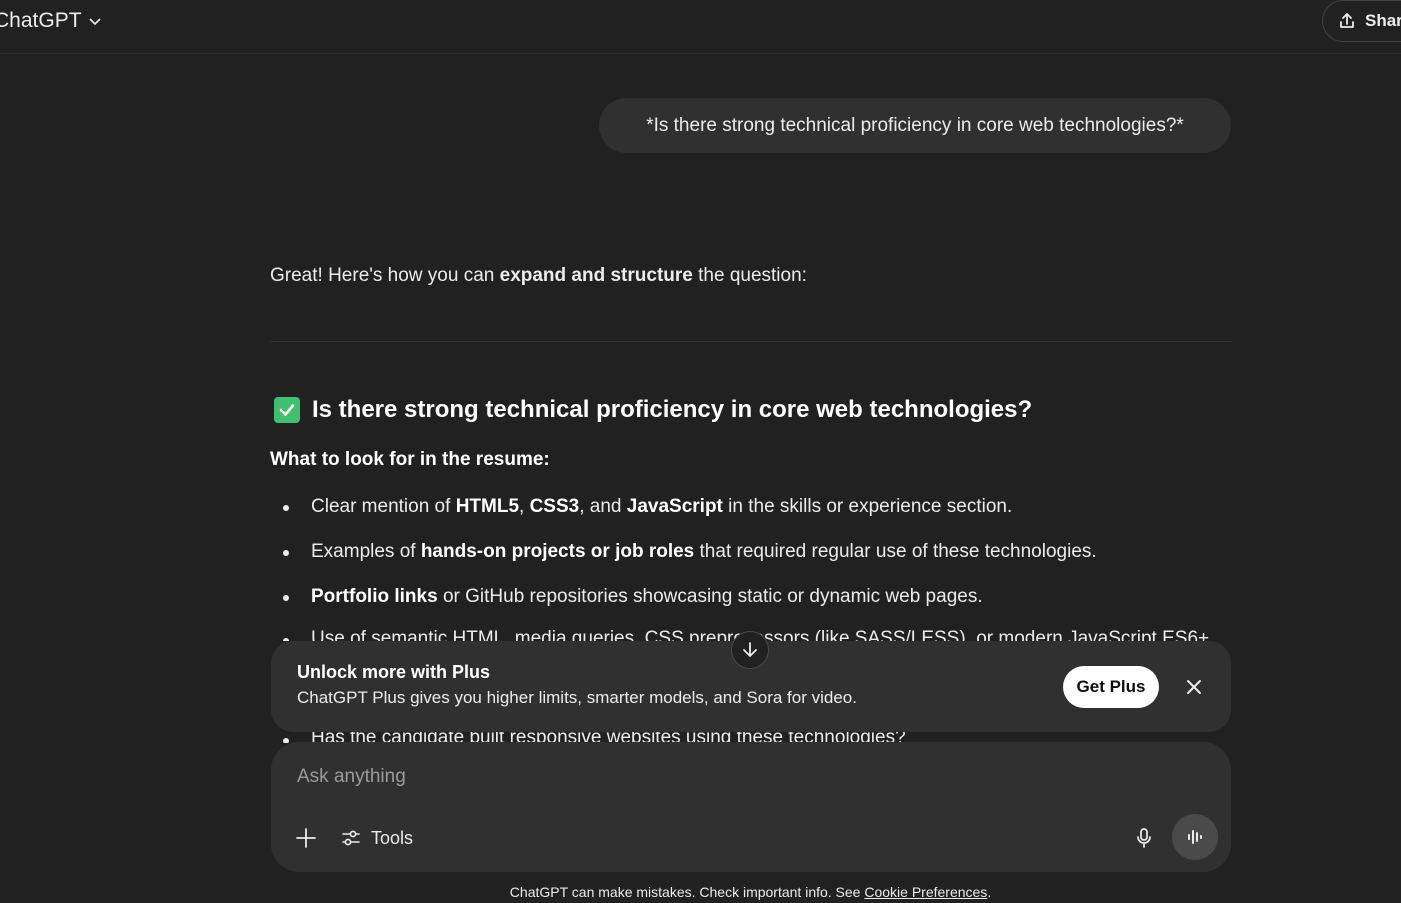 The width and height of the screenshot is (1401, 903). Describe the element at coordinates (383, 506) in the screenshot. I see `bullet-text: Clear mention of` at that location.